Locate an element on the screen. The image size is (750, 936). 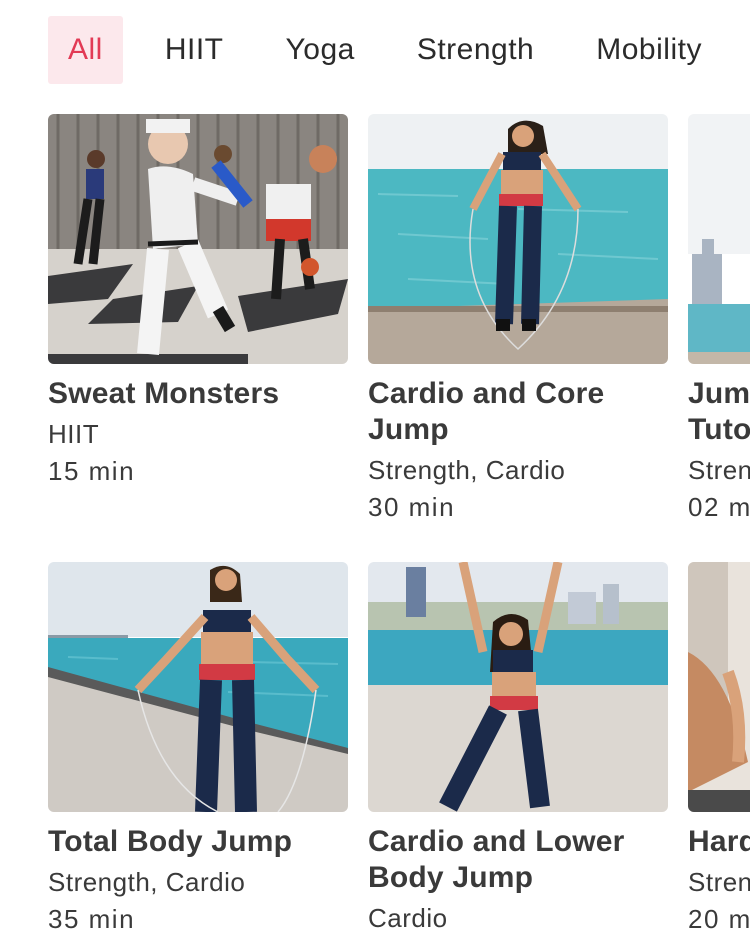
workout-title: Jum Tuto is located at coordinates (719, 411).